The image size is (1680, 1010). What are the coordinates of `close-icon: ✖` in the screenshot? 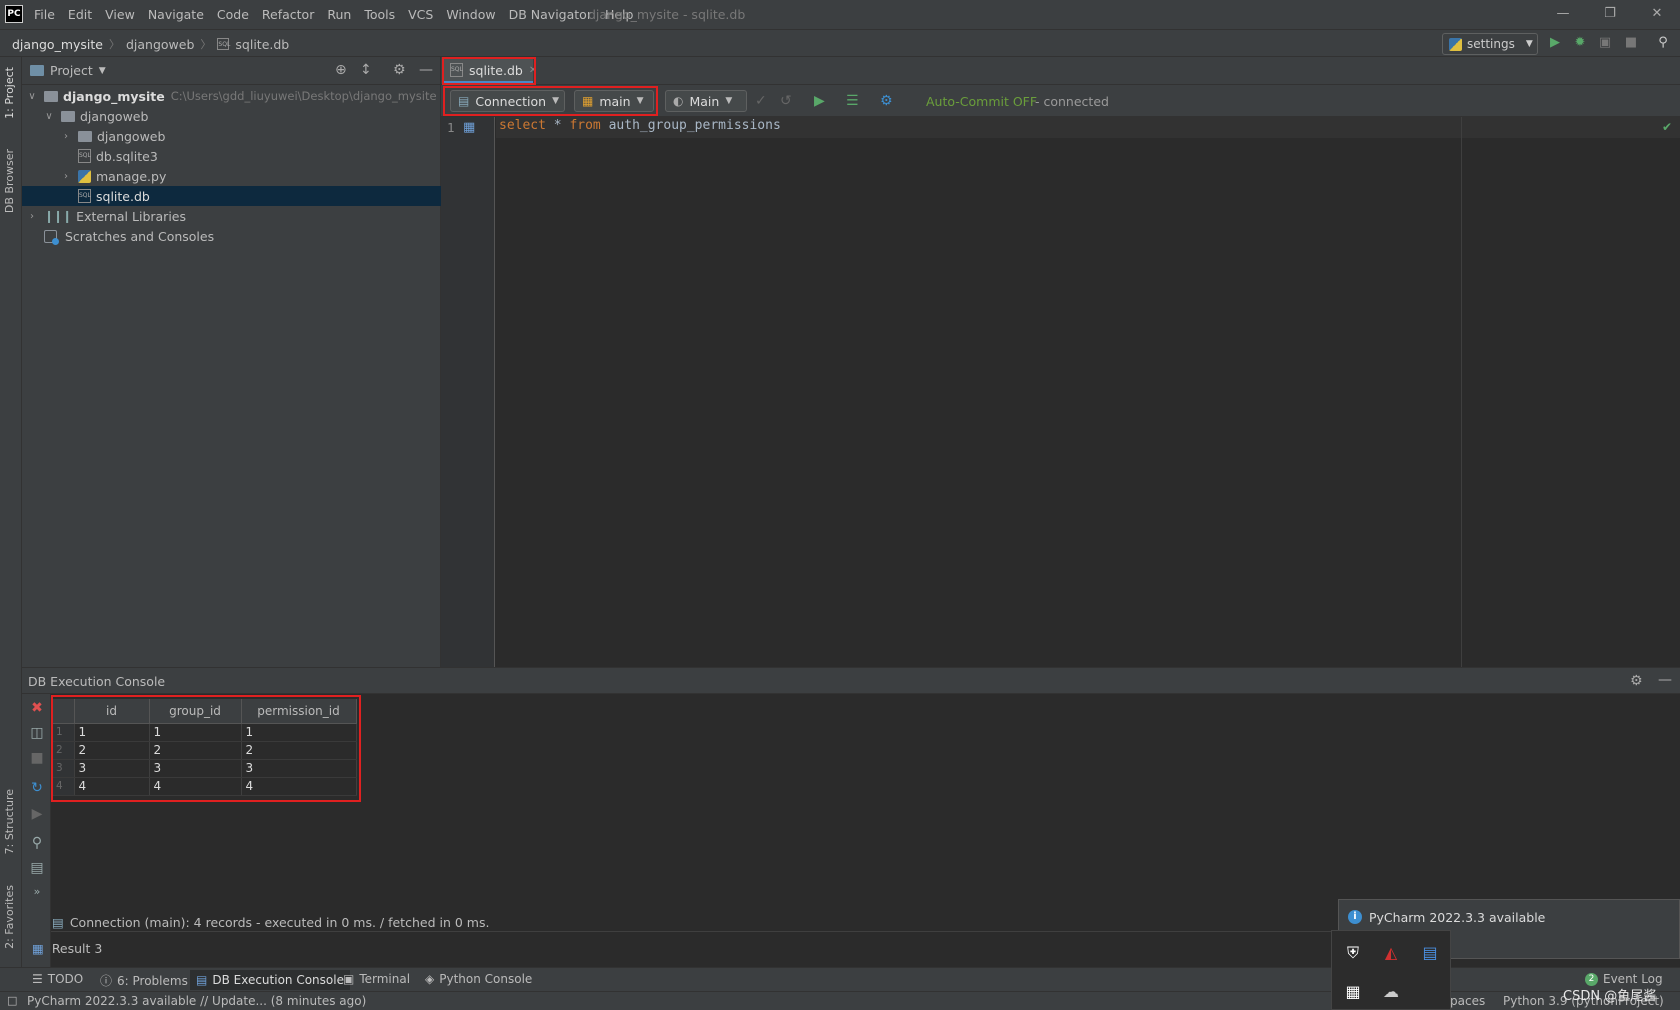 It's located at (37, 708).